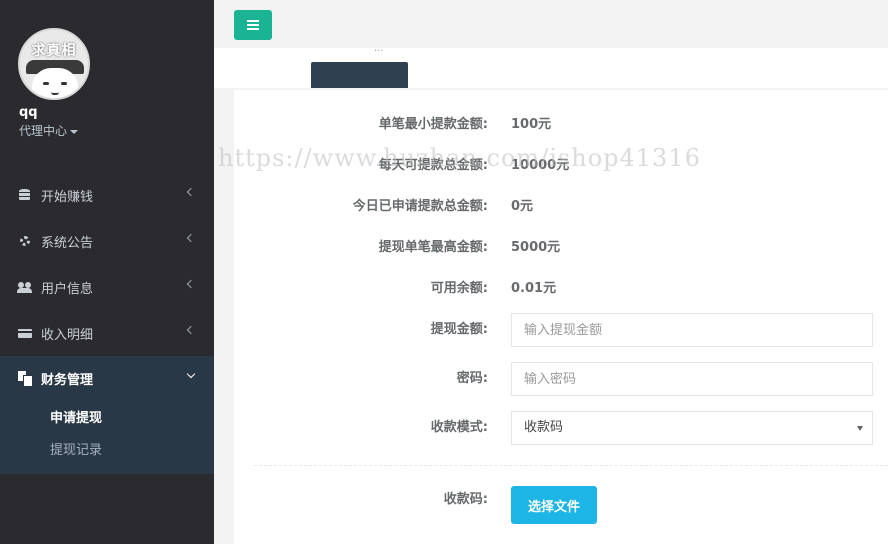 This screenshot has height=544, width=888. What do you see at coordinates (465, 499) in the screenshot?
I see `form-label: 收款码:` at bounding box center [465, 499].